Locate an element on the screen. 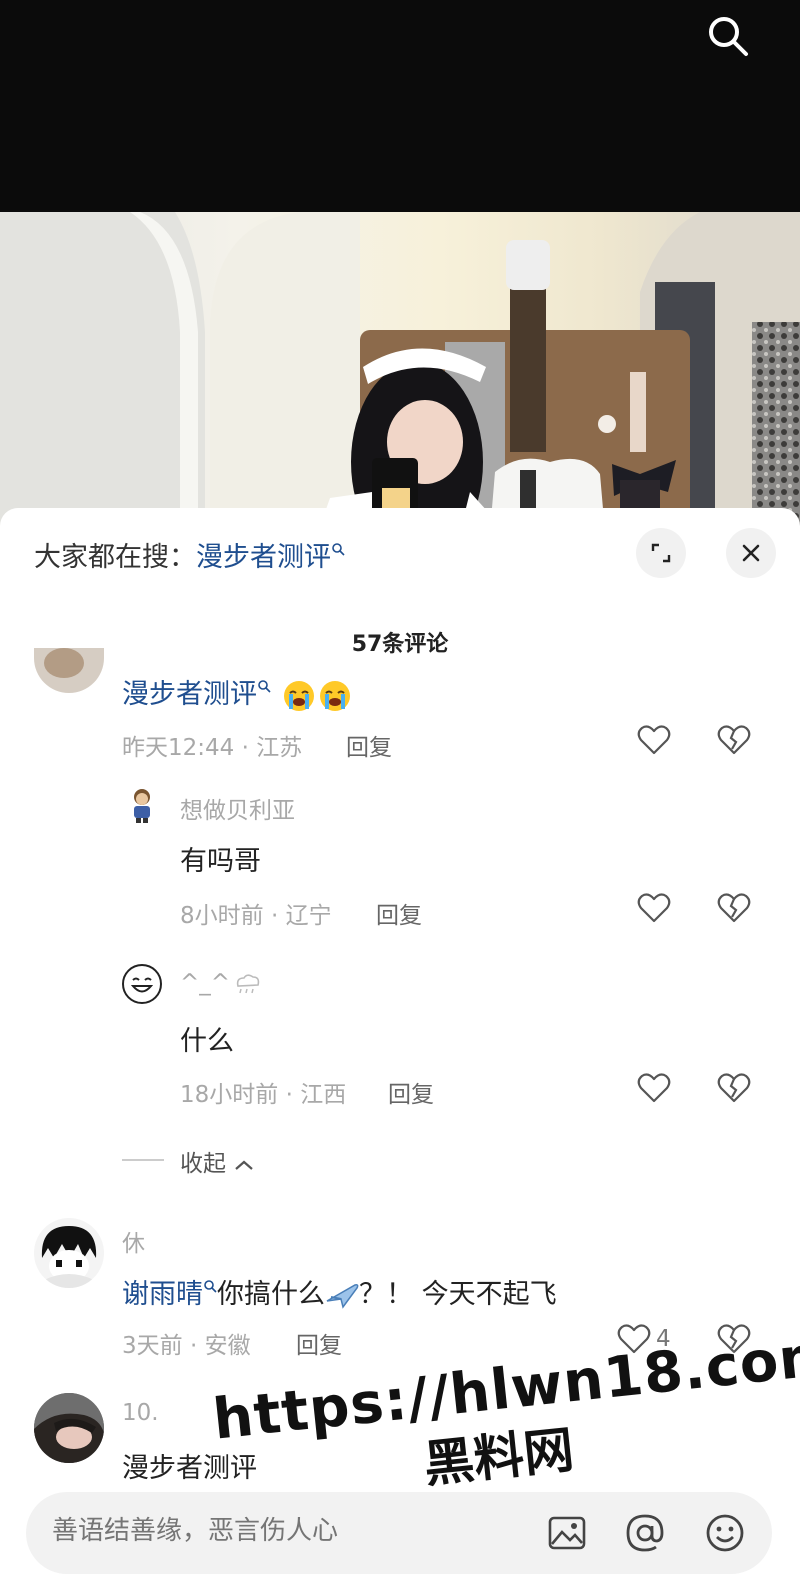  hot-search-prefix: 大家都在搜： is located at coordinates (115, 557).